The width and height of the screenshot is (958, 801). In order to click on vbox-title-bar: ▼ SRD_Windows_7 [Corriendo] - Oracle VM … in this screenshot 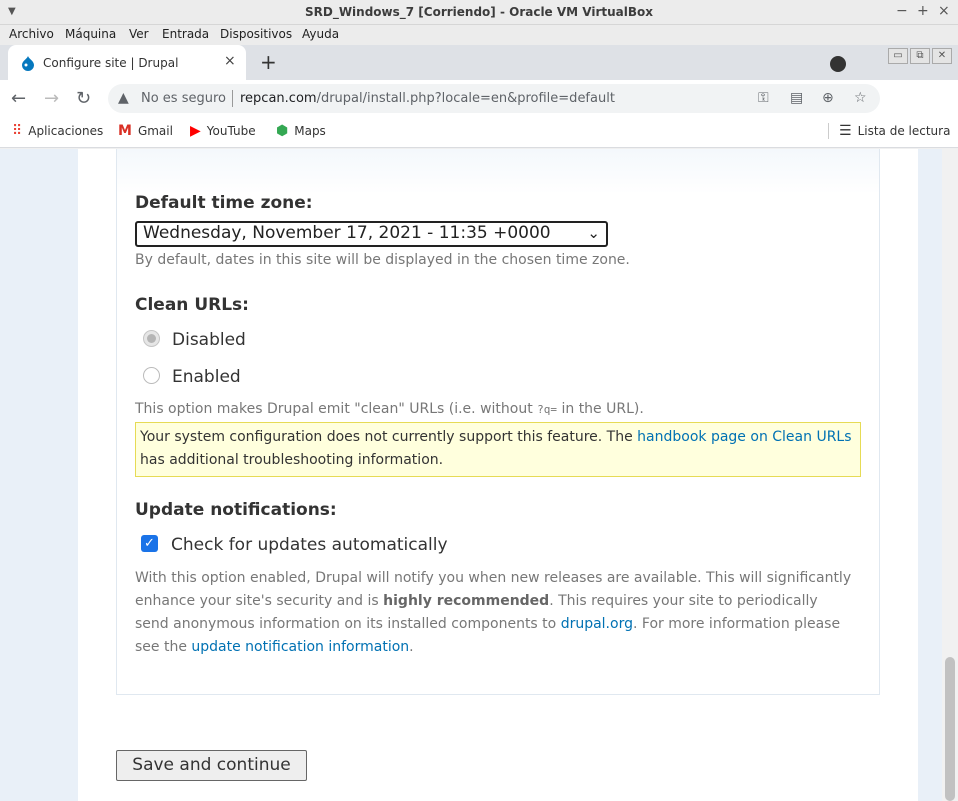, I will do `click(479, 12)`.